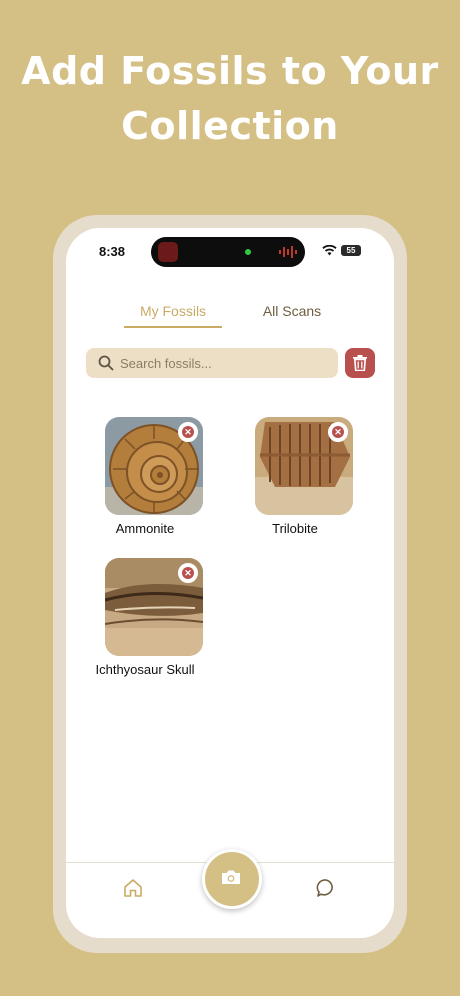 This screenshot has width=460, height=996. I want to click on audio-wave-icon, so click(288, 252).